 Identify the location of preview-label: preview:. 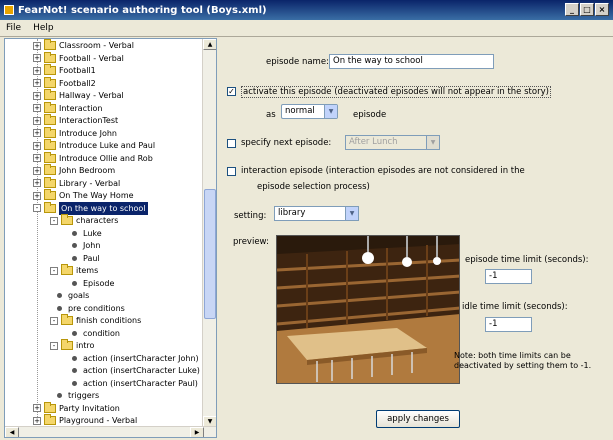
(251, 242).